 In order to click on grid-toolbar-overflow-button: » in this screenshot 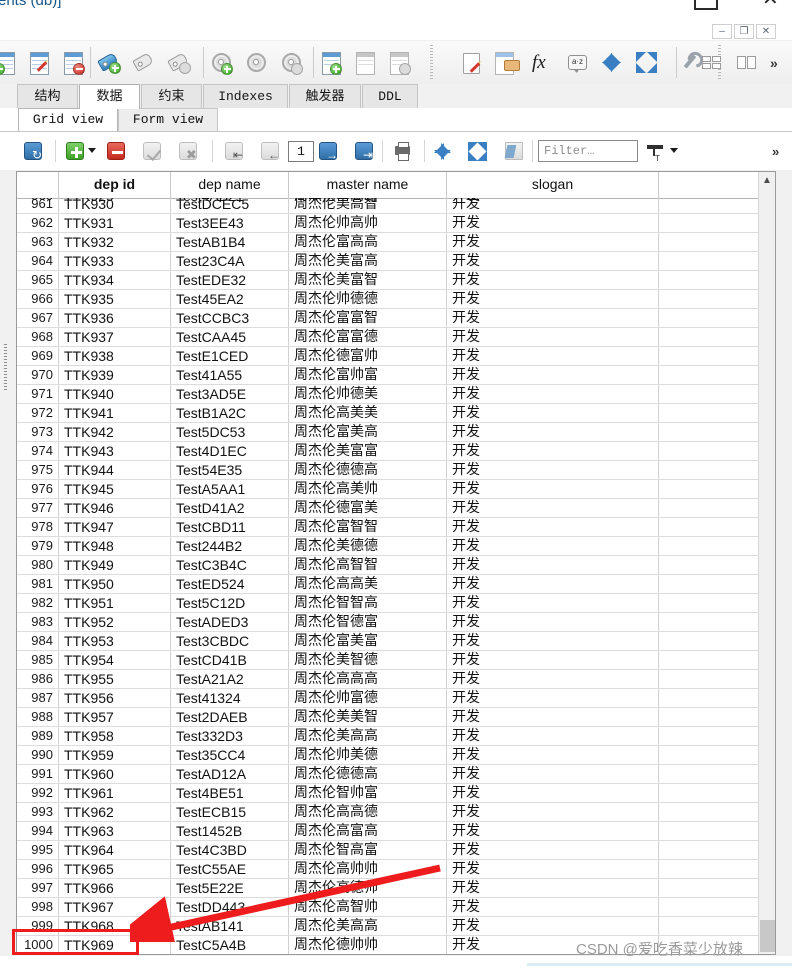, I will do `click(775, 151)`.